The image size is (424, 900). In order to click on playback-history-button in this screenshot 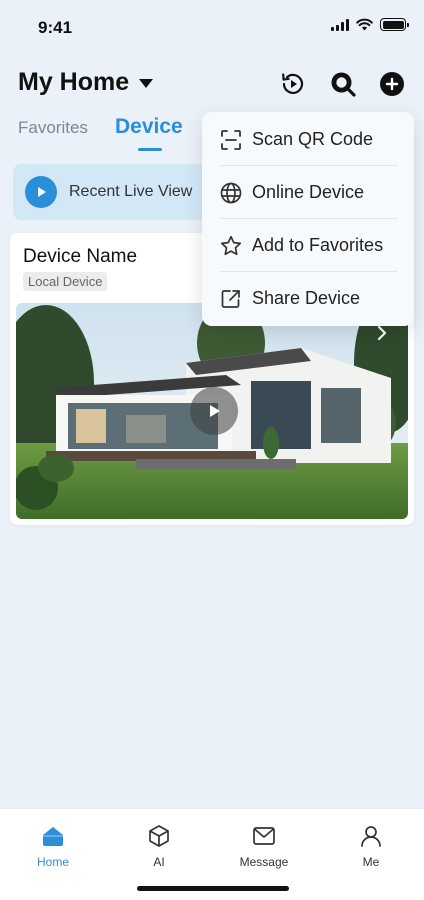, I will do `click(293, 84)`.